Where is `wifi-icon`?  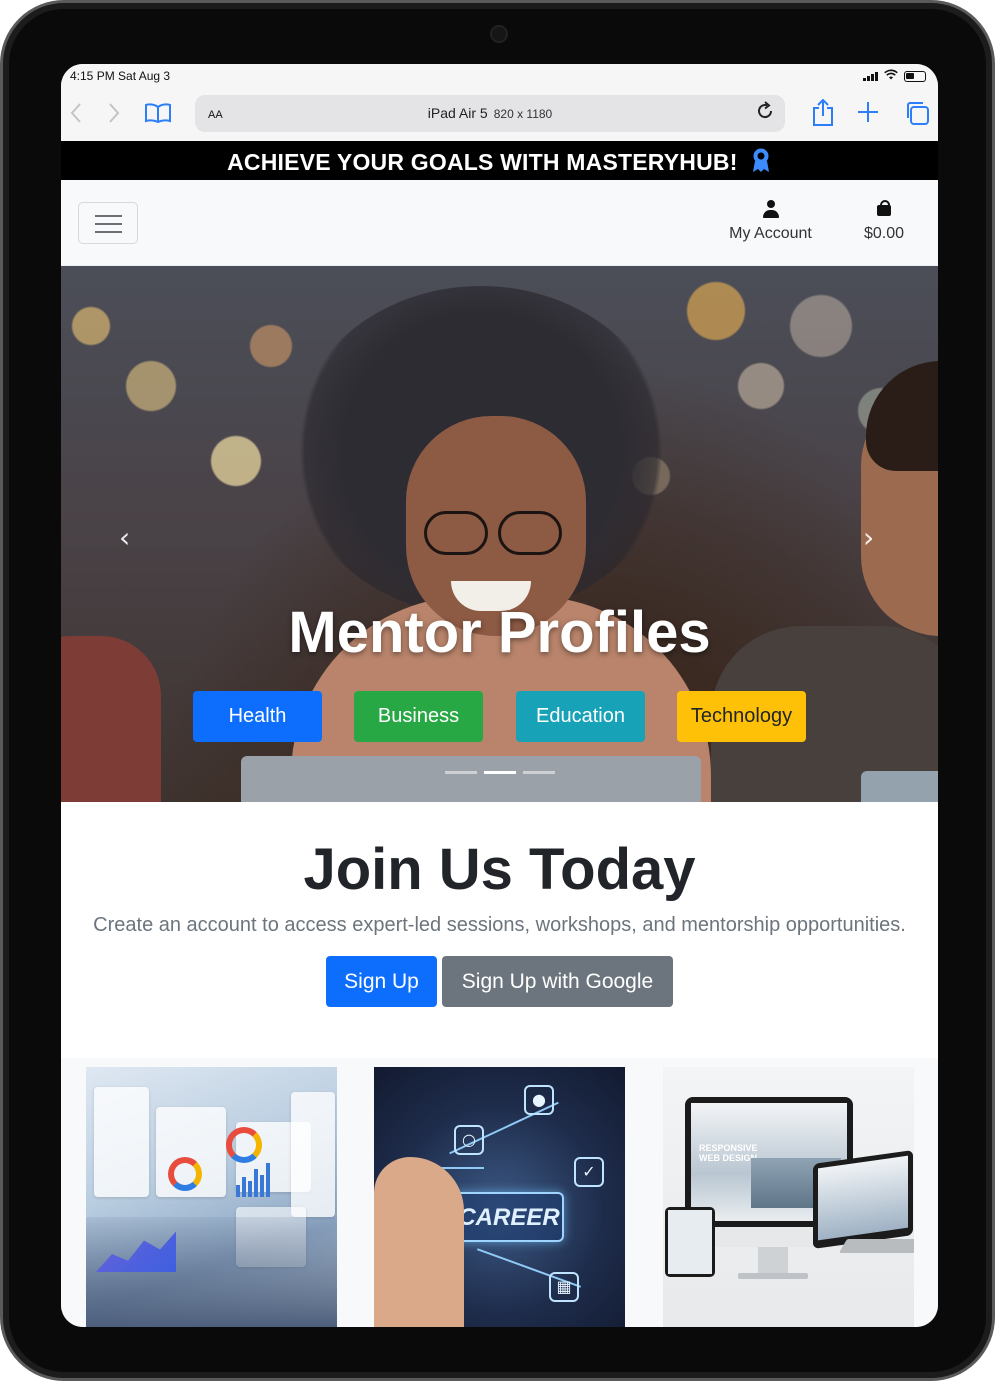 wifi-icon is located at coordinates (891, 76).